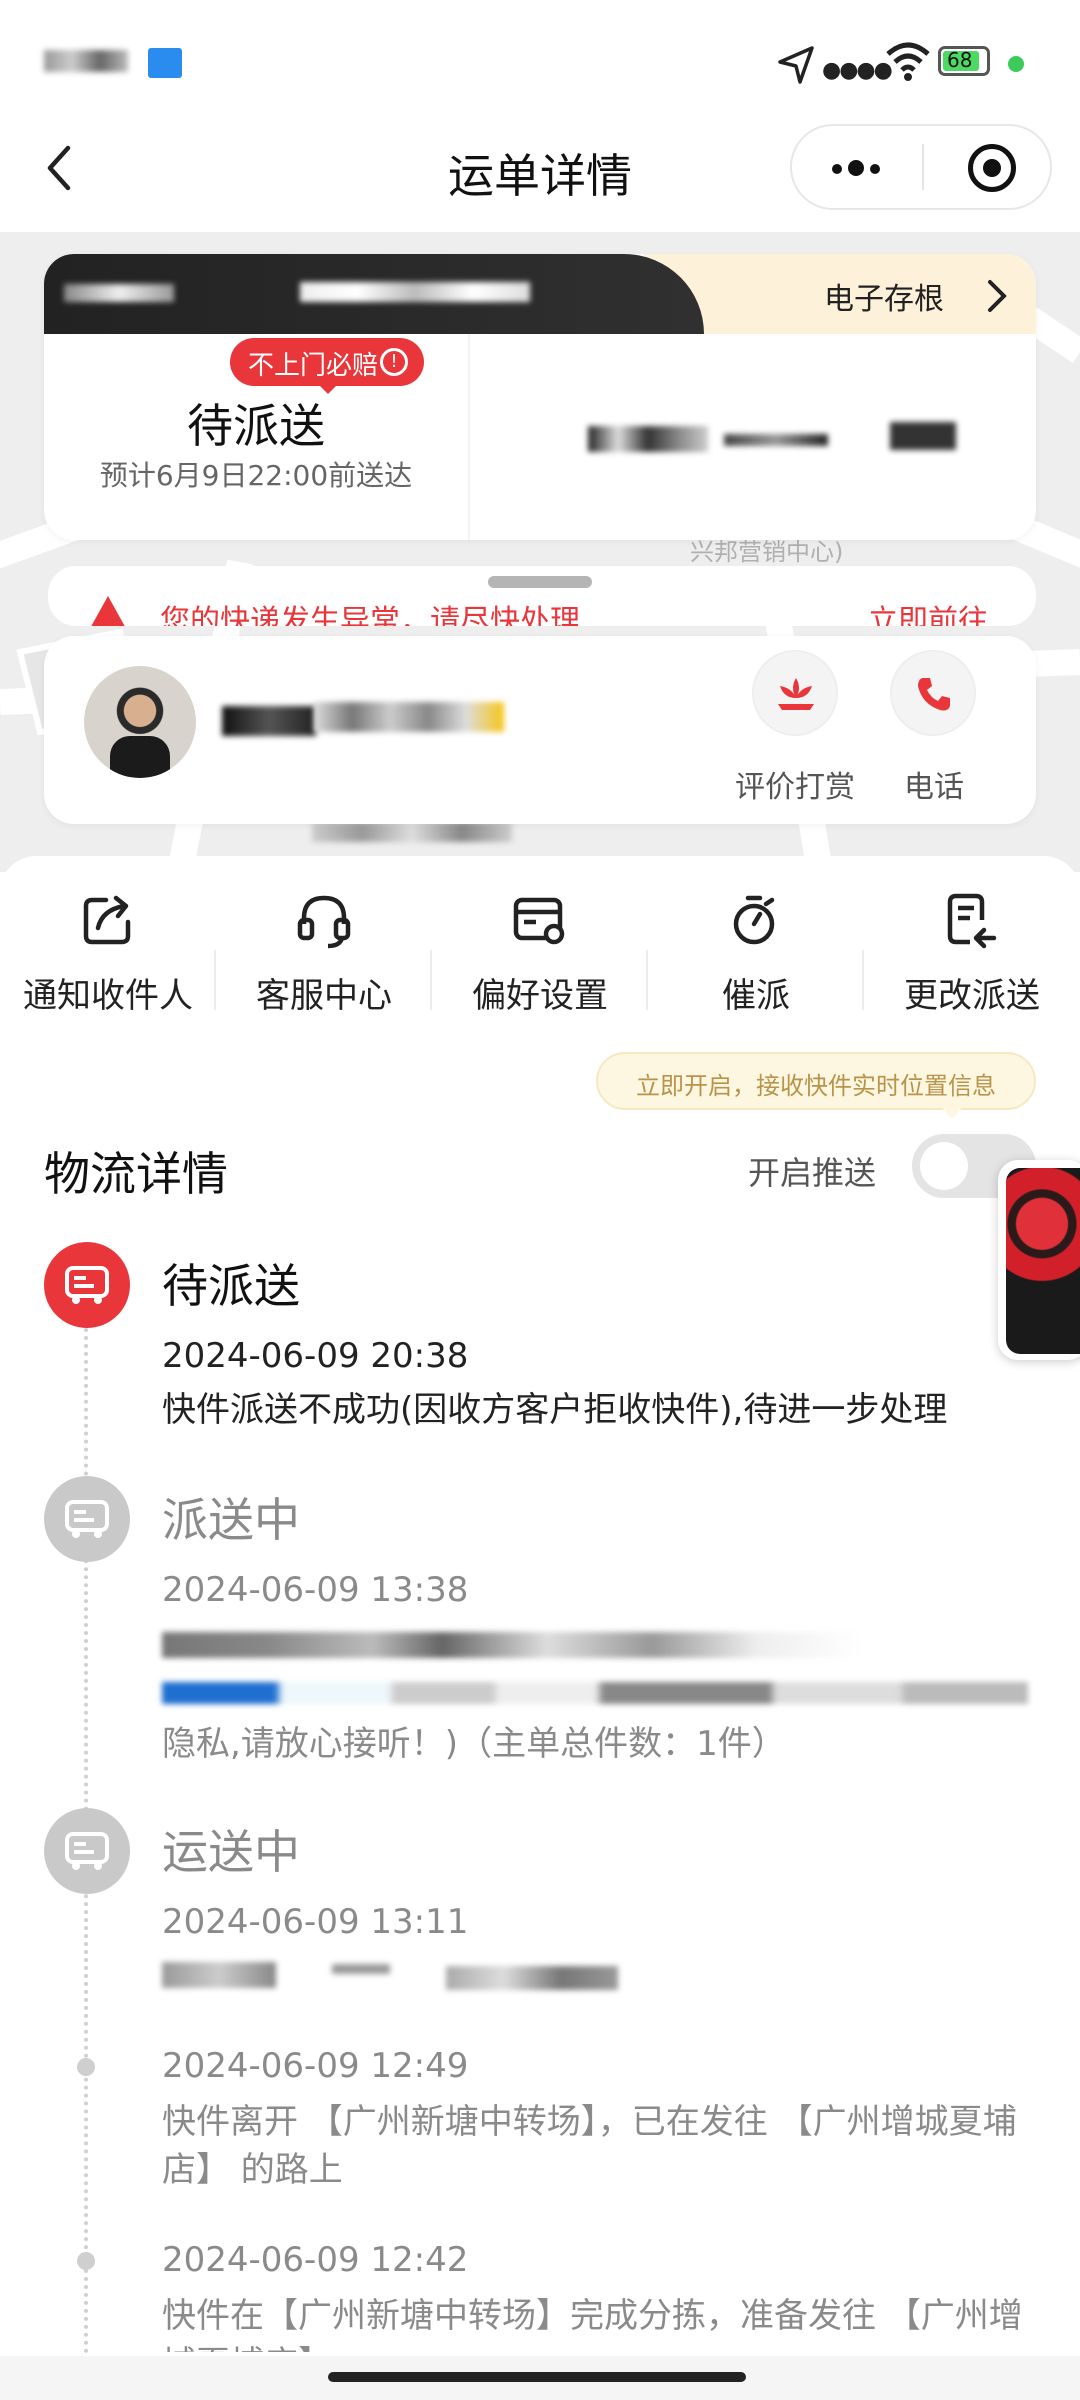 The width and height of the screenshot is (1080, 2400). I want to click on phone-icon, so click(934, 694).